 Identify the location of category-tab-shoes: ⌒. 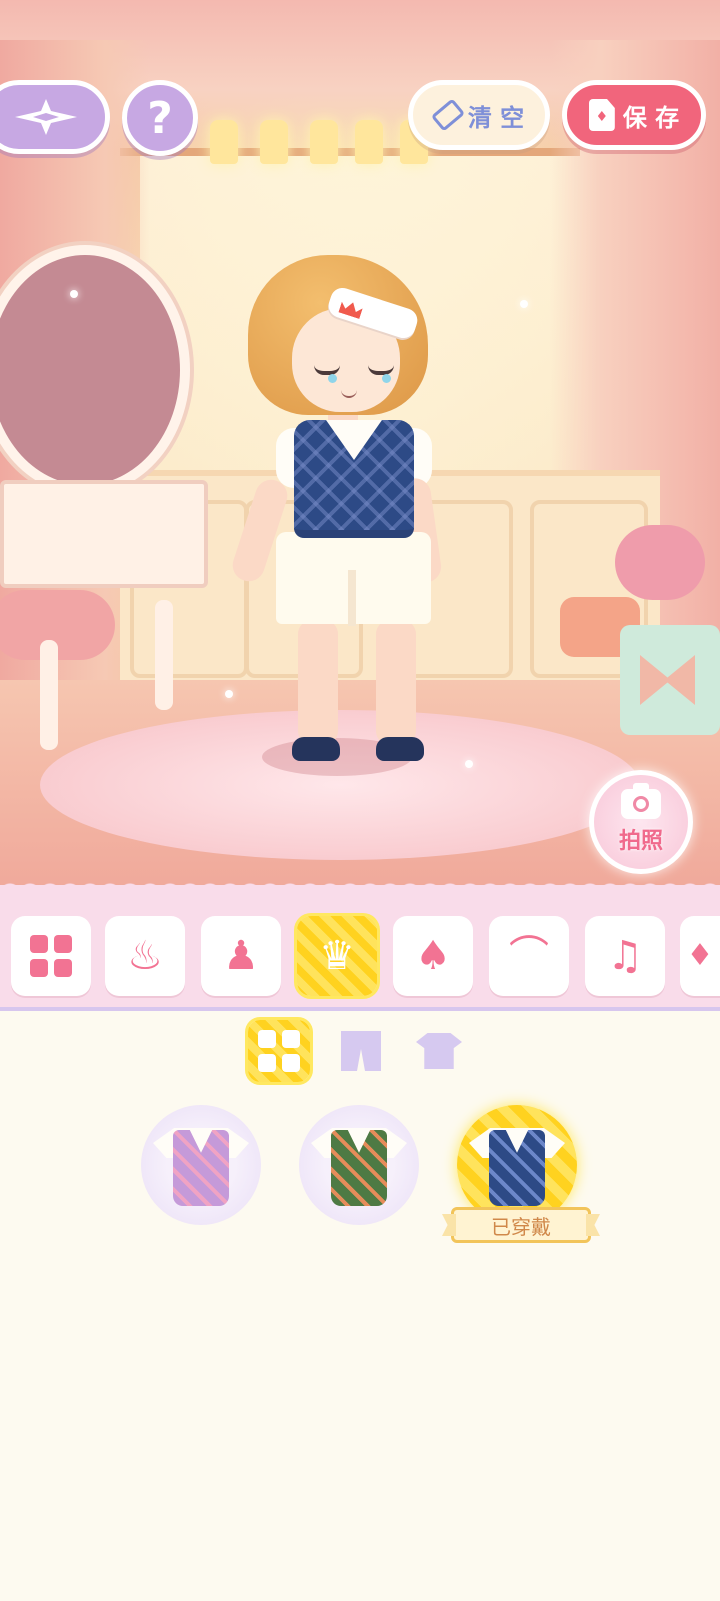
(529, 956).